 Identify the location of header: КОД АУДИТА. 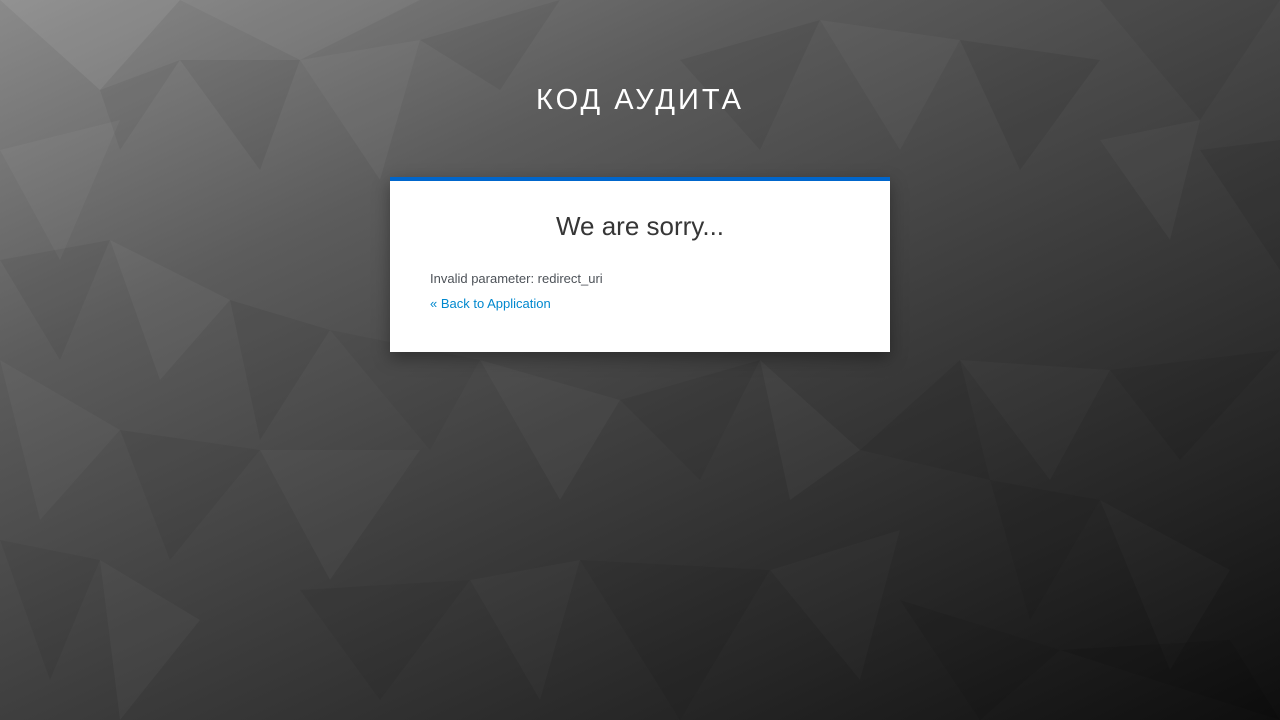
(640, 100).